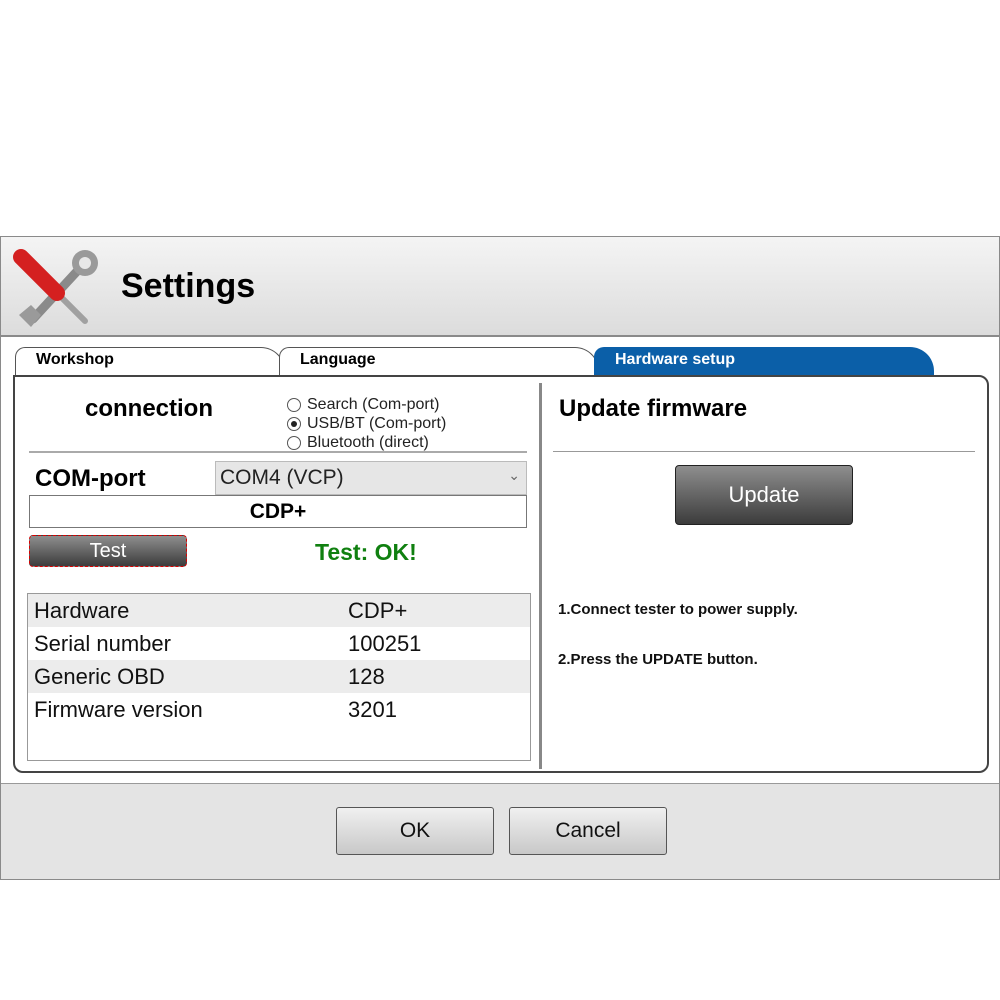  What do you see at coordinates (118, 709) in the screenshot?
I see `row-key: Firmware version` at bounding box center [118, 709].